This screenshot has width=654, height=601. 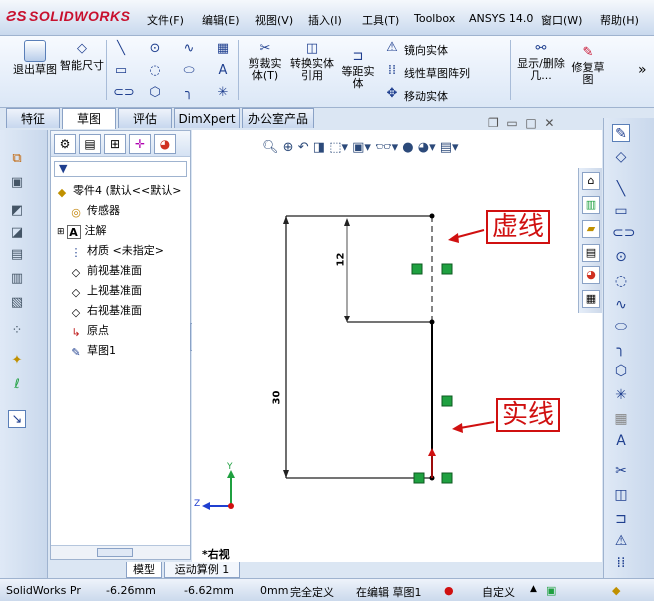 I want to click on resources-icon: ▥, so click(x=591, y=205).